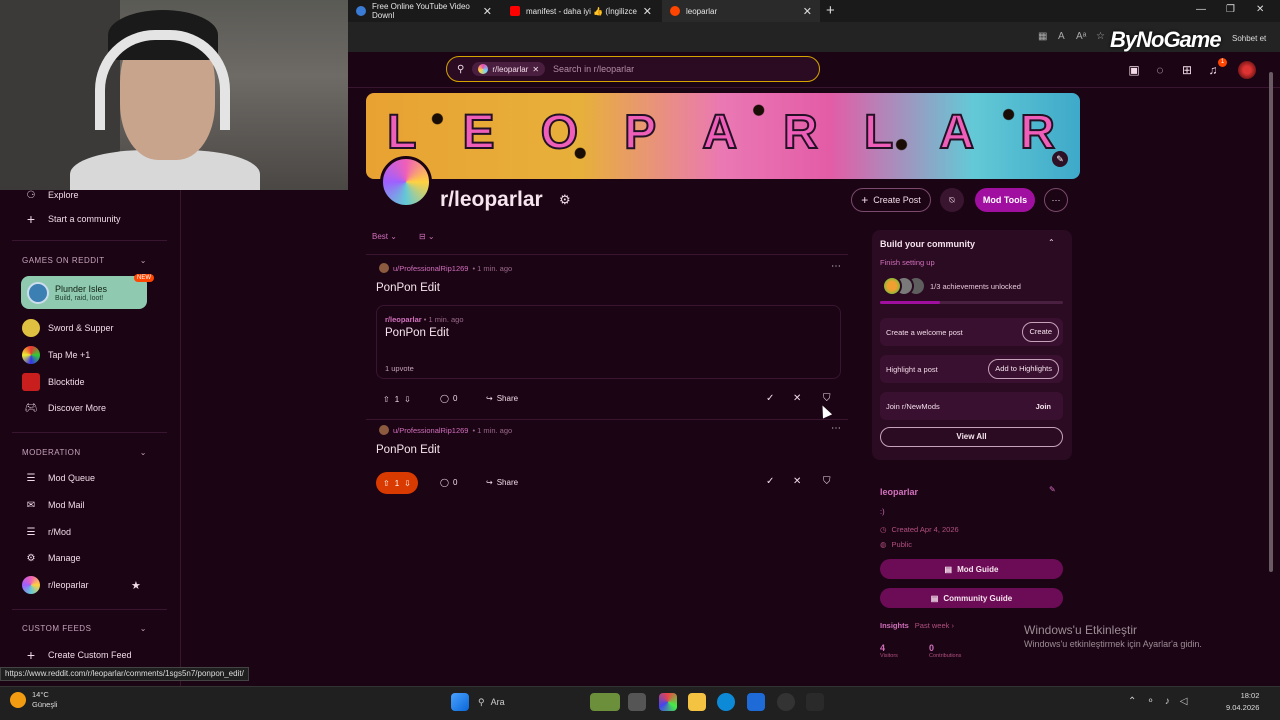 This screenshot has width=1280, height=720. I want to click on more-options-button: ⋯, so click(1056, 200).